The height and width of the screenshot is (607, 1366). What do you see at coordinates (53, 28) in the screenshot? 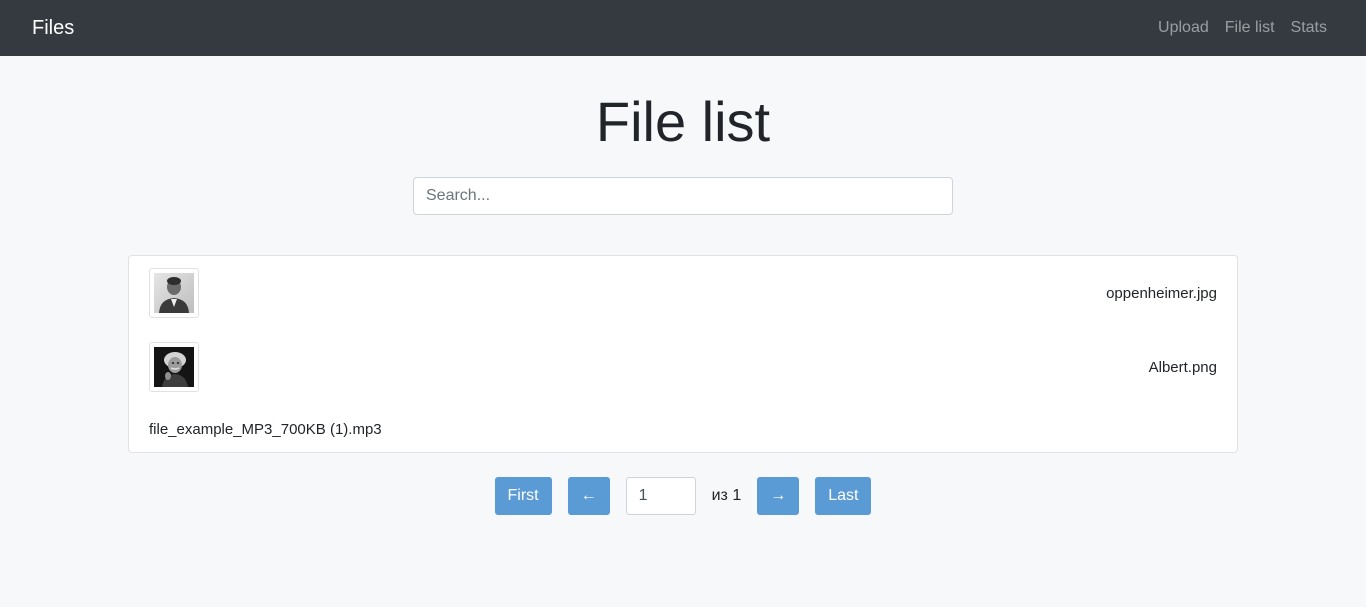
I see `brand-link: Files` at bounding box center [53, 28].